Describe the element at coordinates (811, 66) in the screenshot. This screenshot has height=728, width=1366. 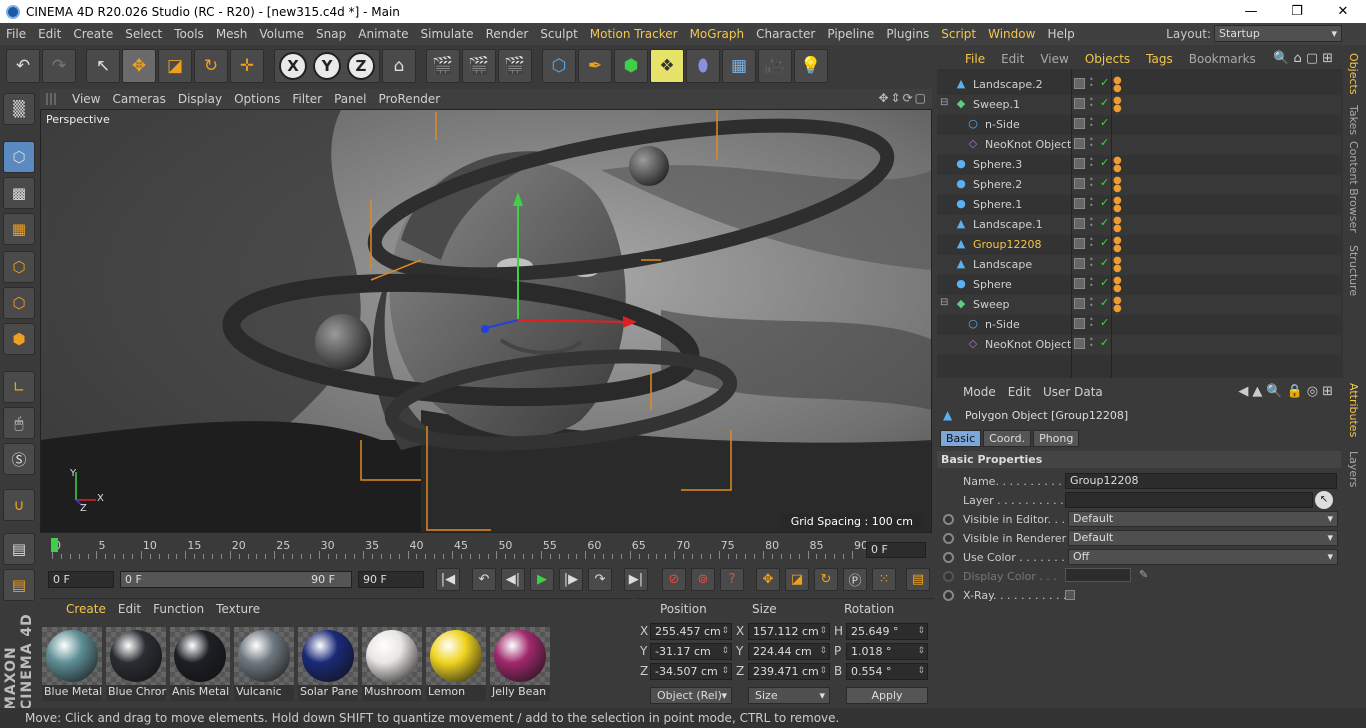
I see `light-icon: 💡` at that location.